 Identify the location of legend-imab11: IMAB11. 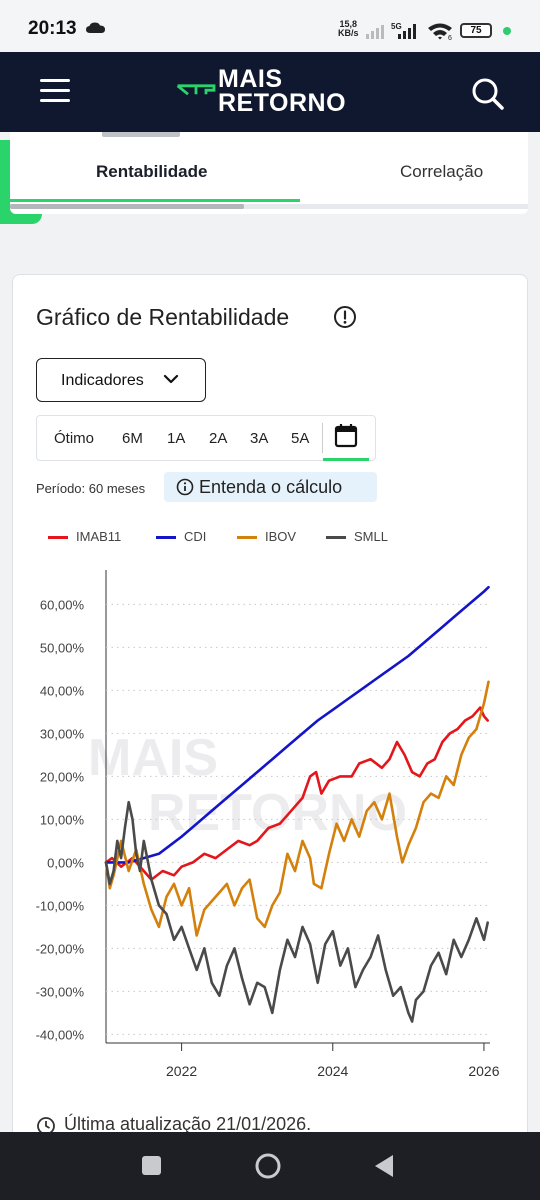
(98, 536).